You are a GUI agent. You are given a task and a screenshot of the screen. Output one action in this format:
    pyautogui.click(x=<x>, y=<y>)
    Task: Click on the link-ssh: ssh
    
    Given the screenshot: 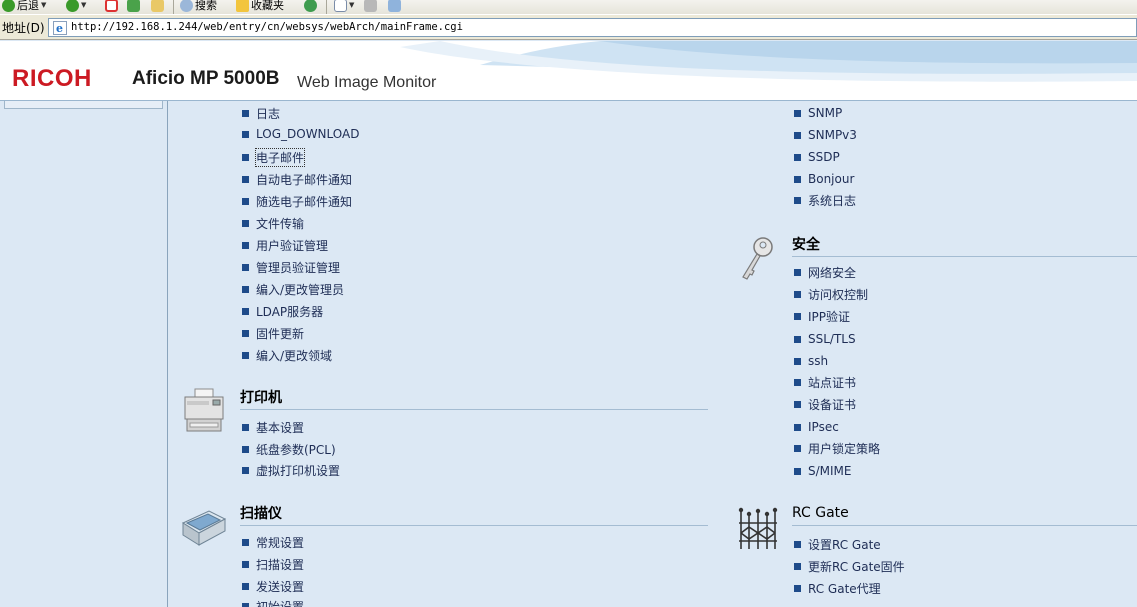 What is the action you would take?
    pyautogui.click(x=811, y=361)
    